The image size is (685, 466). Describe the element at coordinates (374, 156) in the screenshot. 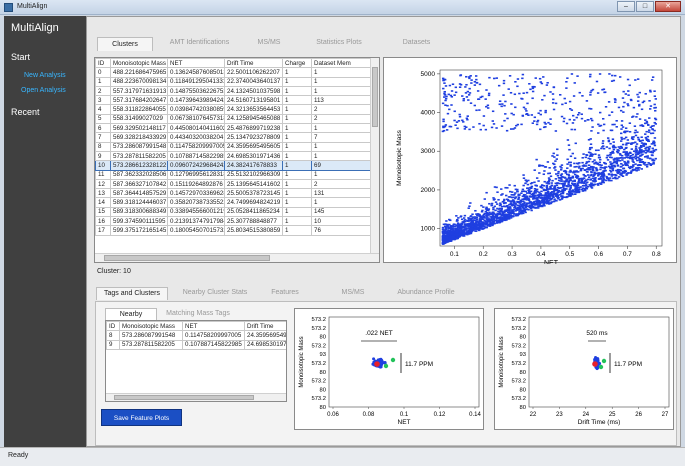

I see `clusters-vertical-scrollbar` at that location.